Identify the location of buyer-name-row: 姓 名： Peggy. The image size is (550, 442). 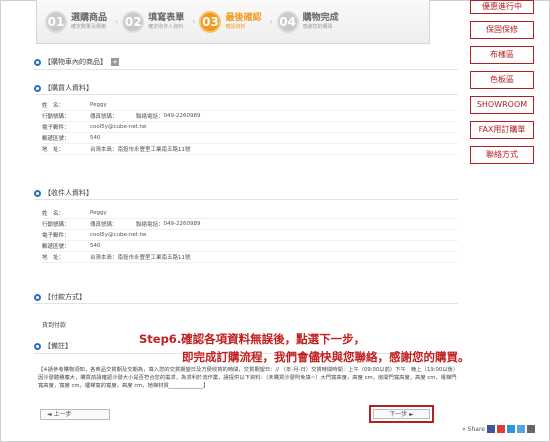
(250, 105).